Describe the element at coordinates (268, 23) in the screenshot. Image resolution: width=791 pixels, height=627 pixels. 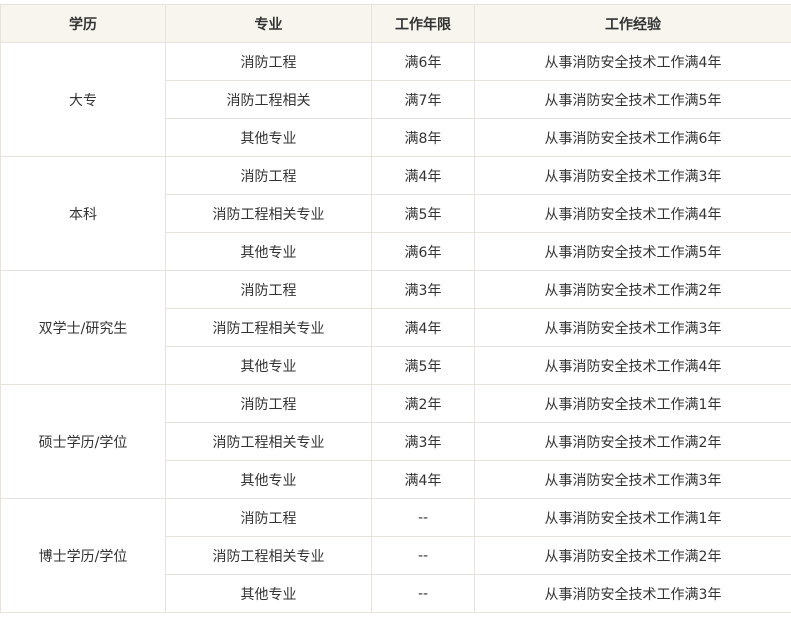
I see `header-major: 专业` at that location.